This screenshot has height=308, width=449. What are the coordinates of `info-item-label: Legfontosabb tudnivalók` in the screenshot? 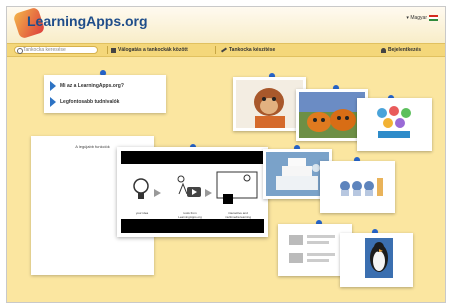 It's located at (90, 102).